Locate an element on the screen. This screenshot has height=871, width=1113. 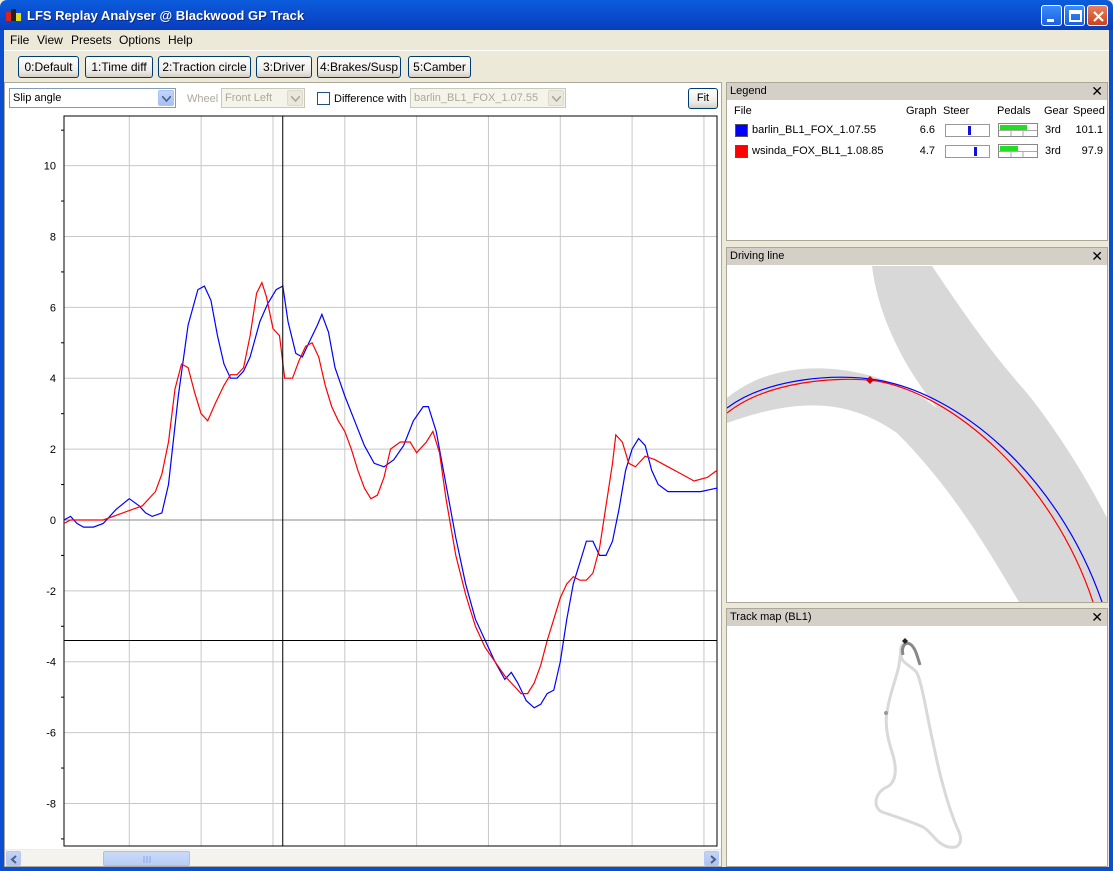
window-frame-right is located at coordinates (1111, 450).